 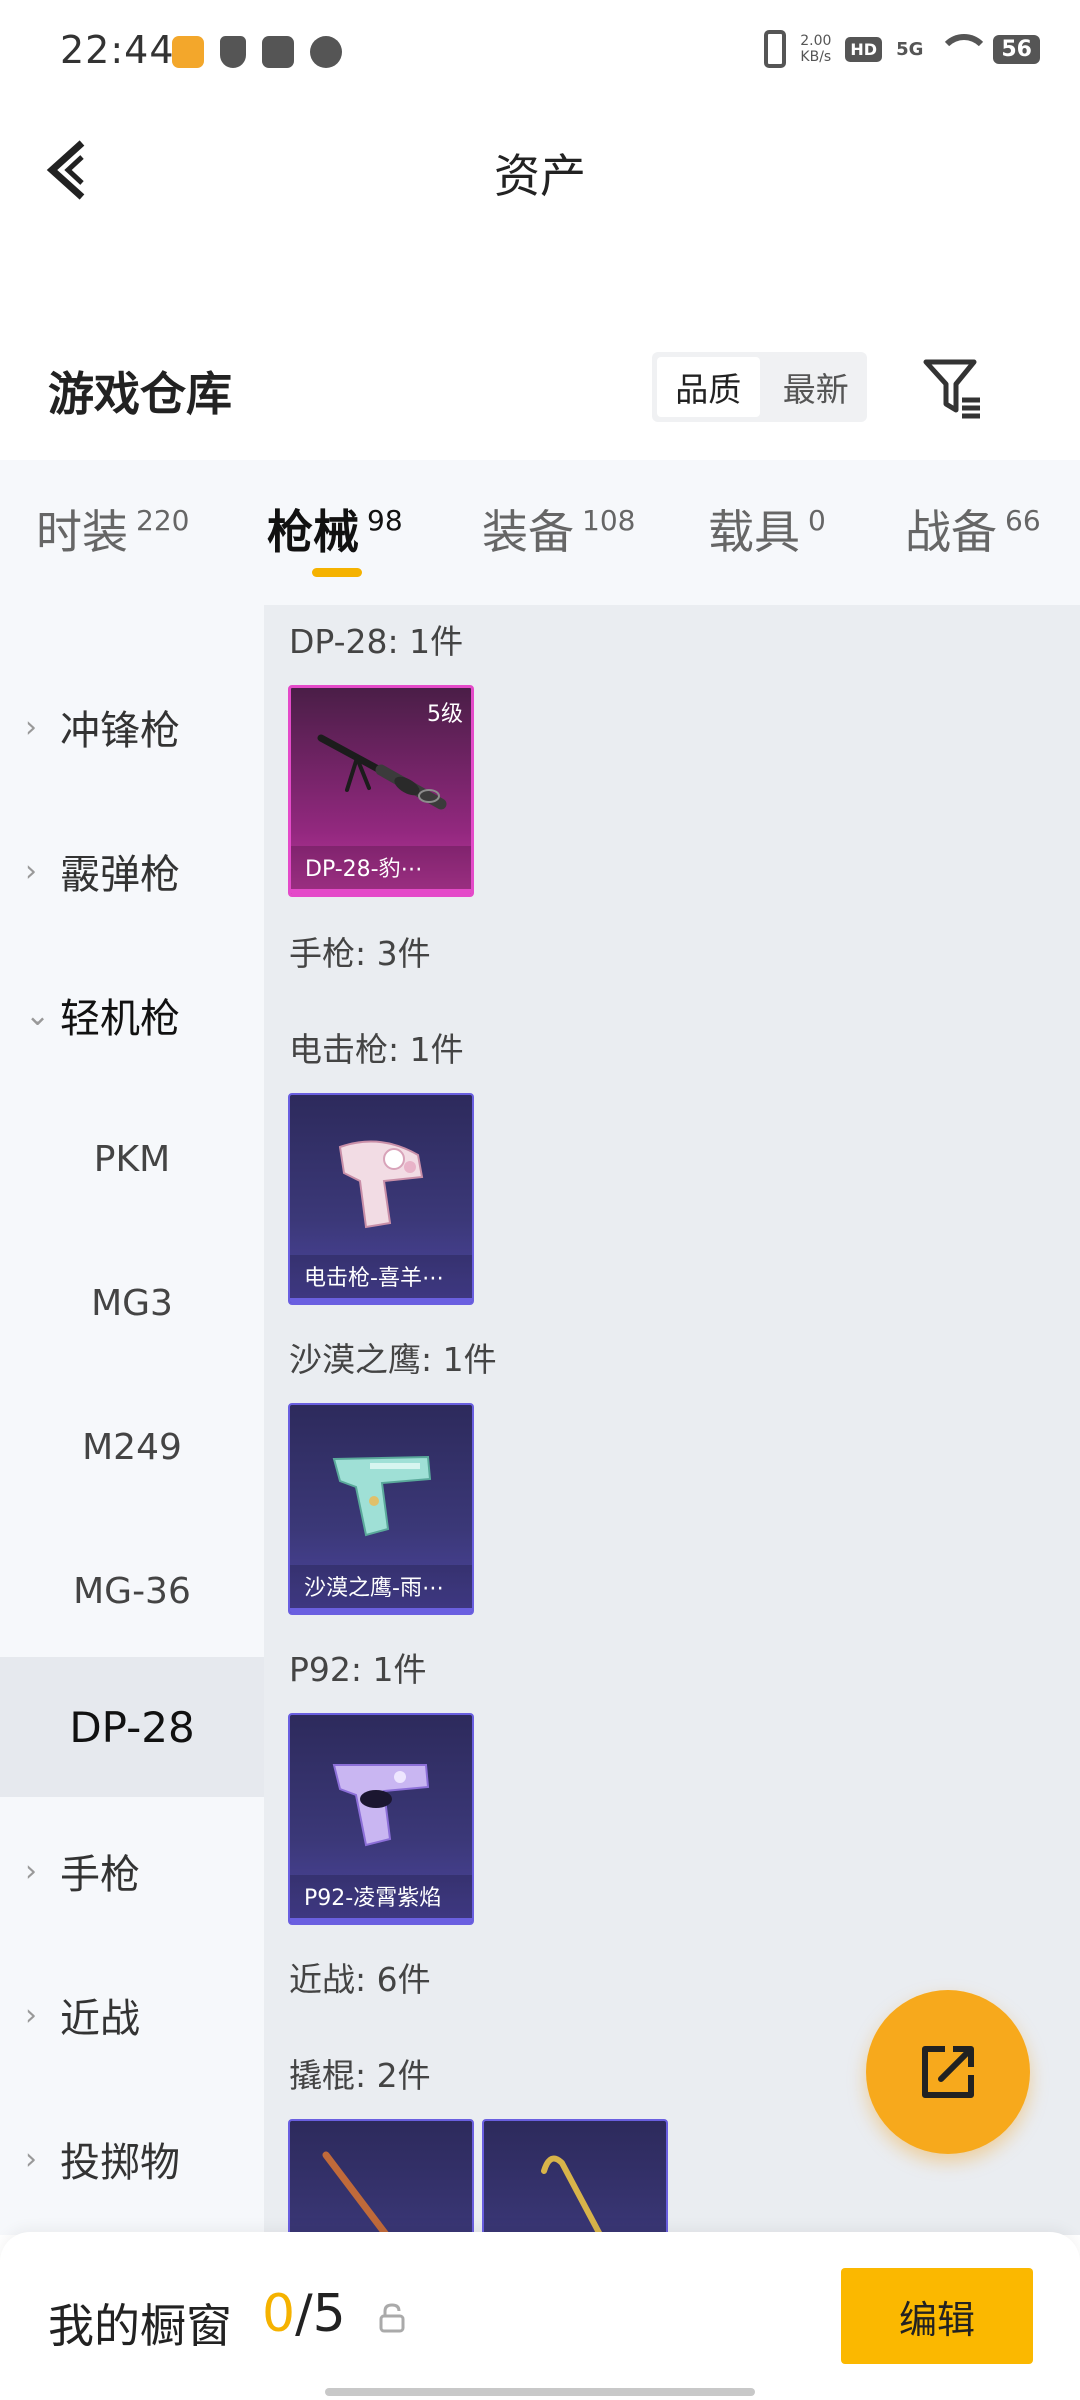 I want to click on tab-count: 98, so click(x=385, y=520).